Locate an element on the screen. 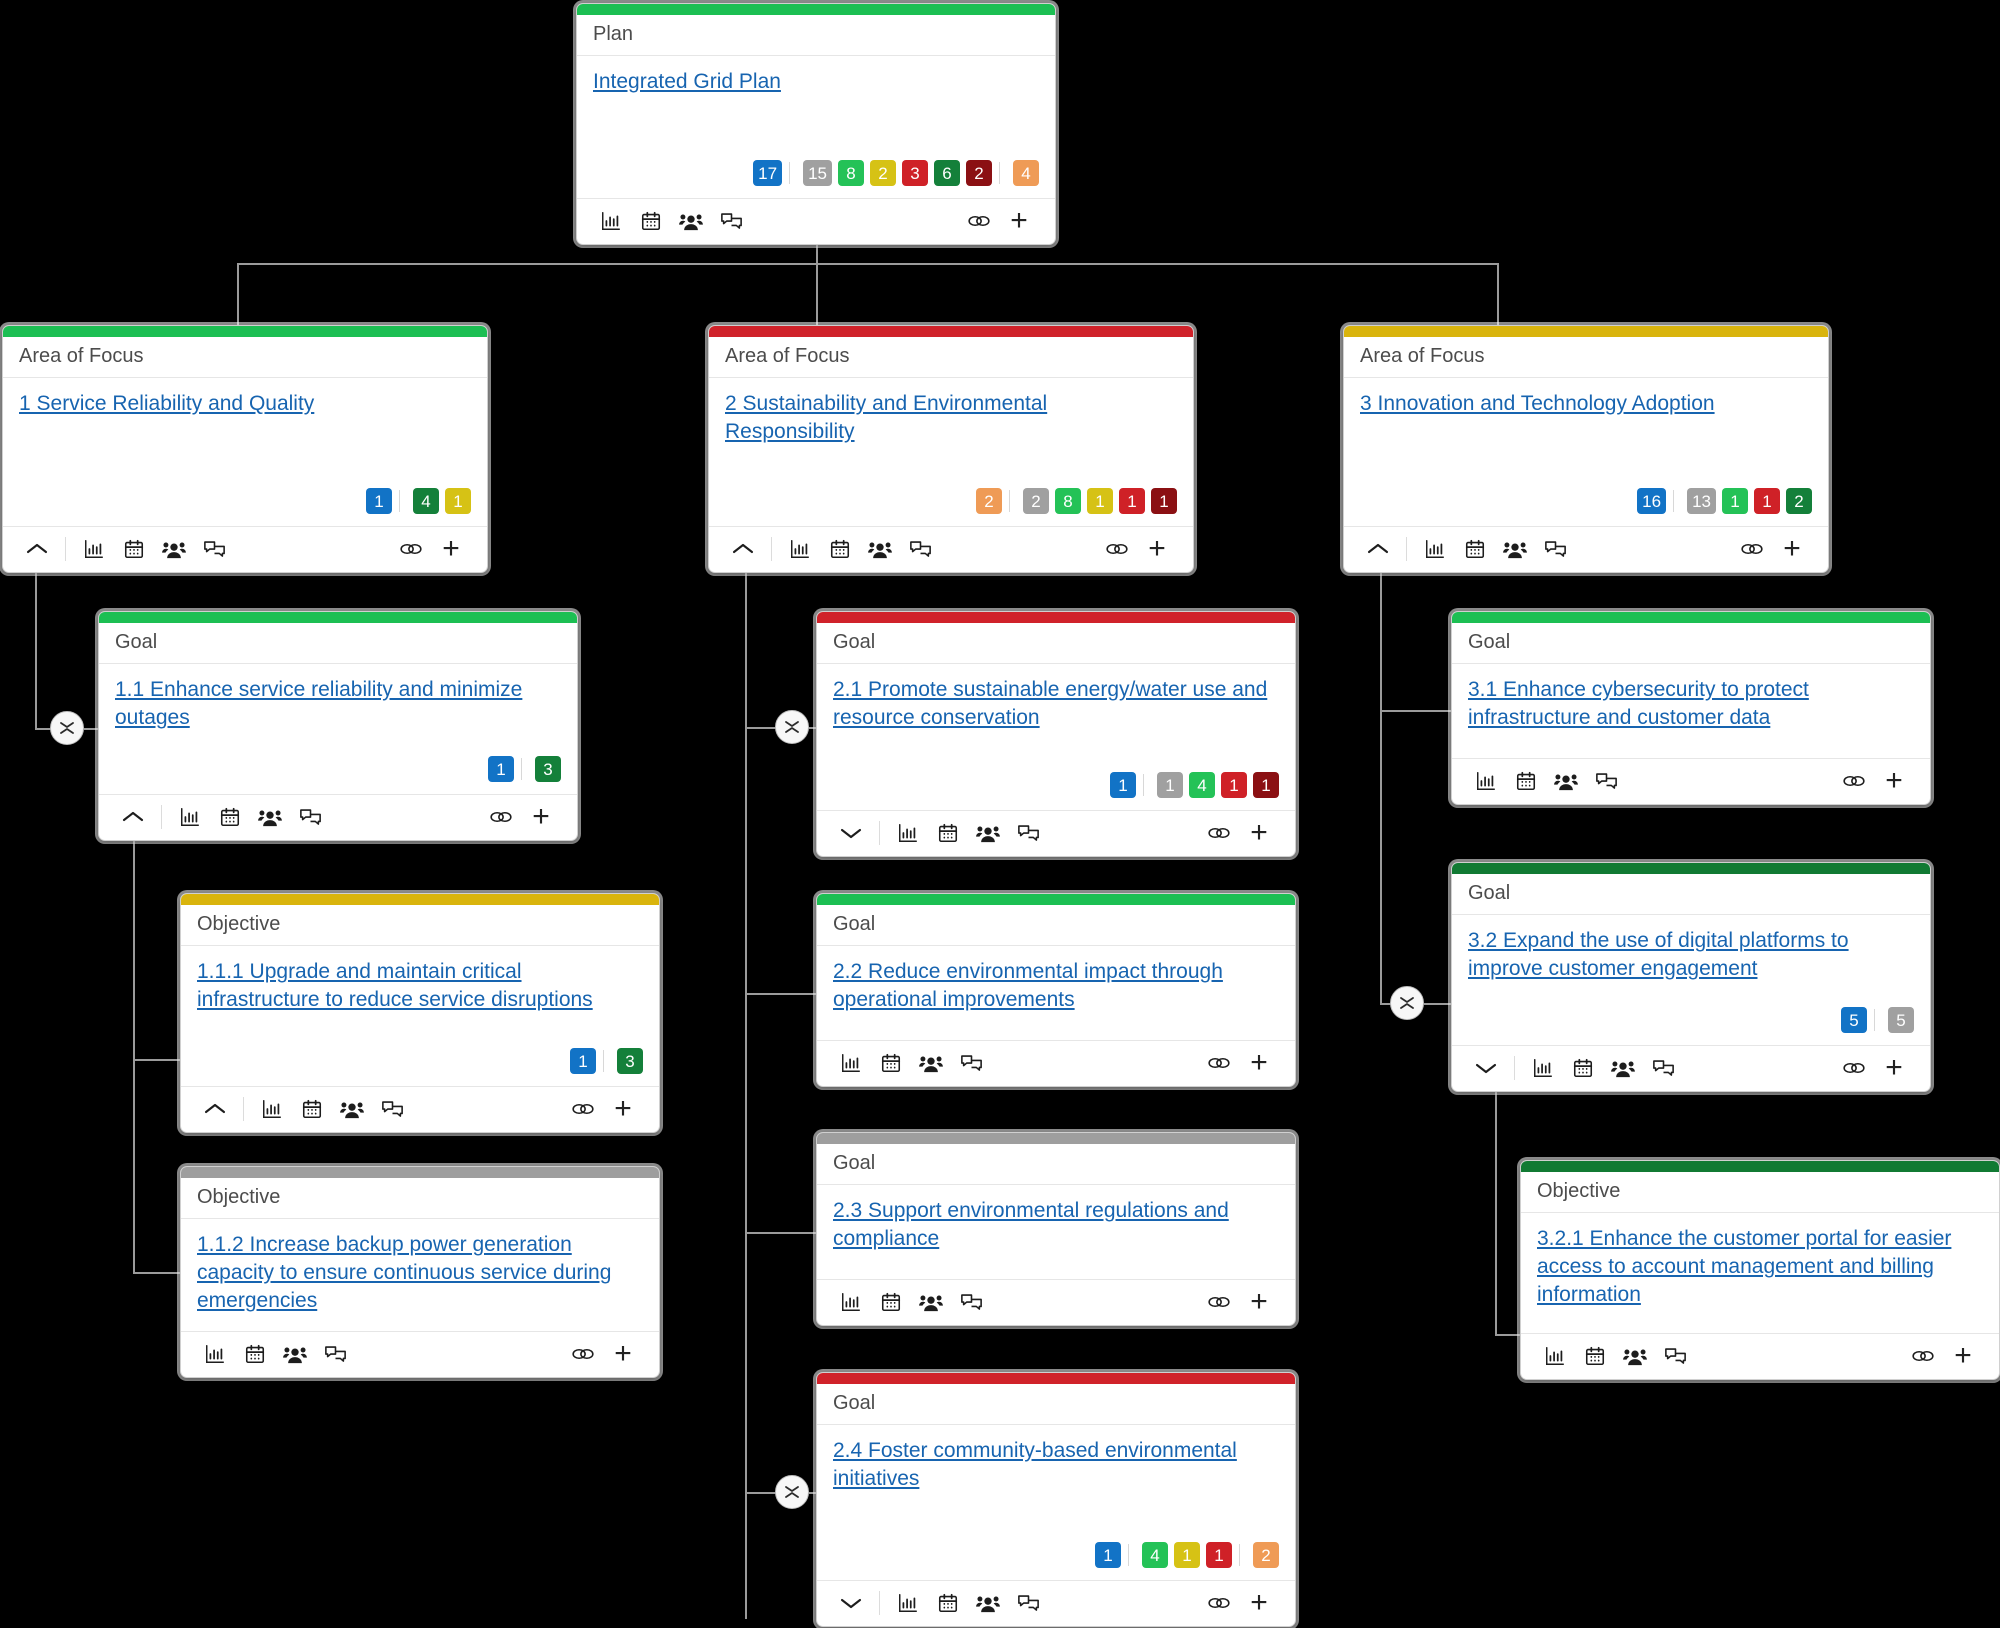 This screenshot has height=1628, width=2000. collapse-toggle-goal32 is located at coordinates (1407, 1003).